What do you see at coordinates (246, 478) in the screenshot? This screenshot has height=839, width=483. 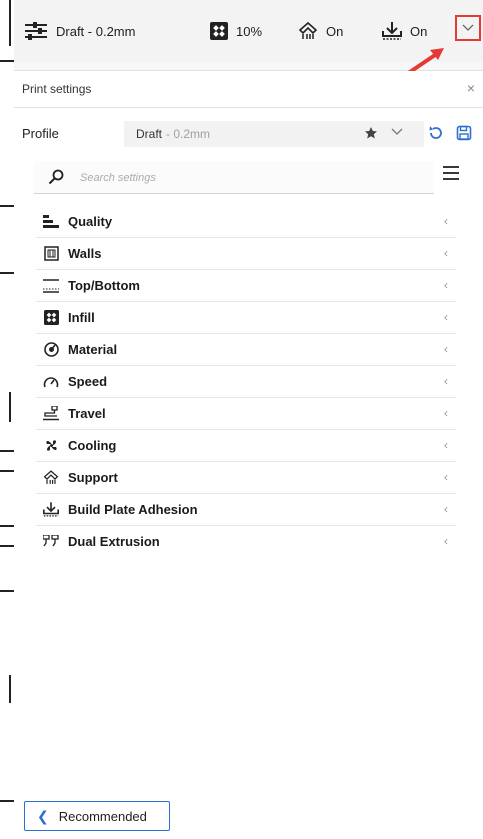 I see `category-support: Support ‹` at bounding box center [246, 478].